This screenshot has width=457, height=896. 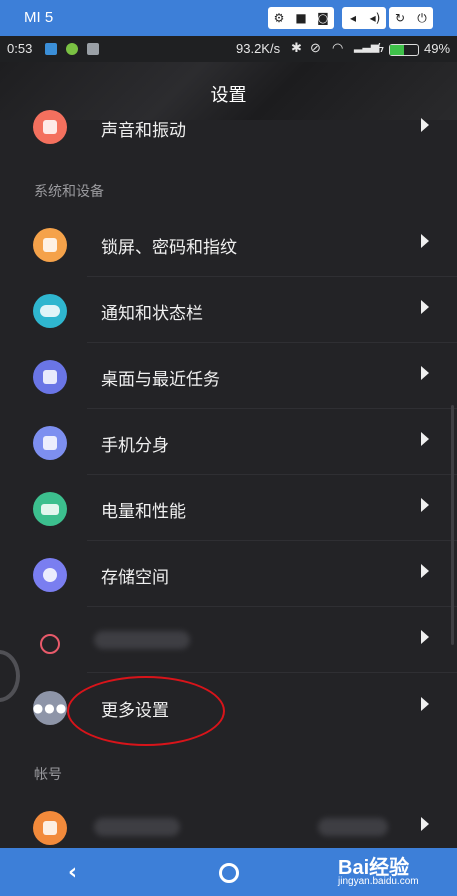 I want to click on section-title-system: 系统和设备, so click(x=69, y=192).